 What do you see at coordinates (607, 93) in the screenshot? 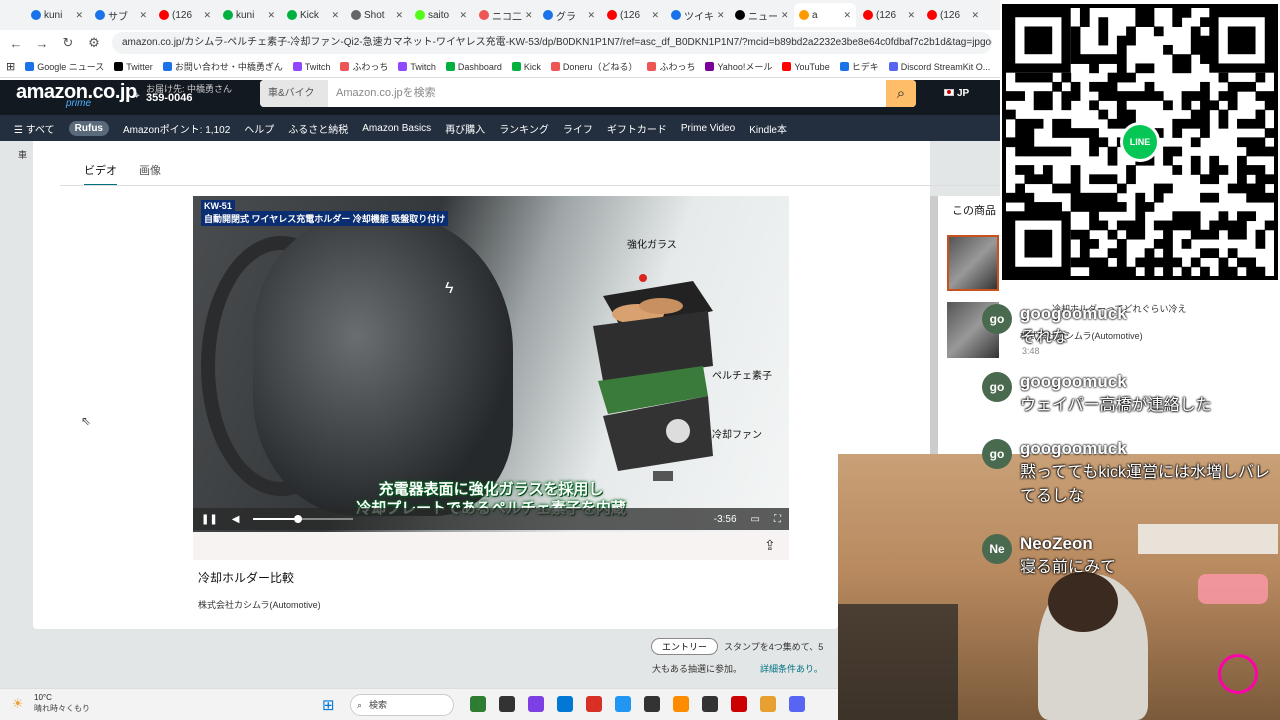
I see `search-input: Amazon.co.jpを検索` at bounding box center [607, 93].